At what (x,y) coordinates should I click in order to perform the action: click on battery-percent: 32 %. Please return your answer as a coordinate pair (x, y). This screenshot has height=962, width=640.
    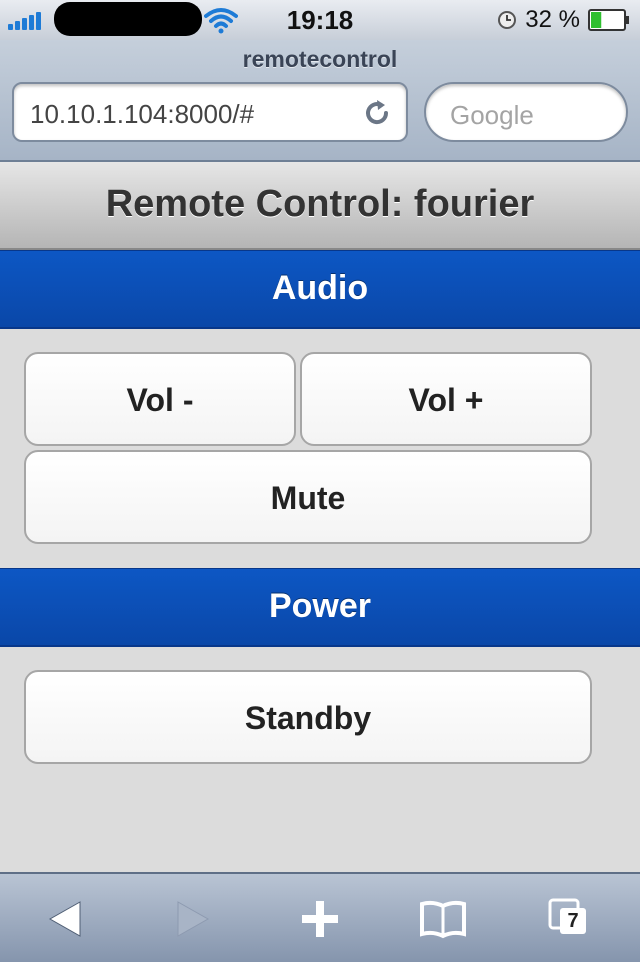
    Looking at the image, I should click on (552, 19).